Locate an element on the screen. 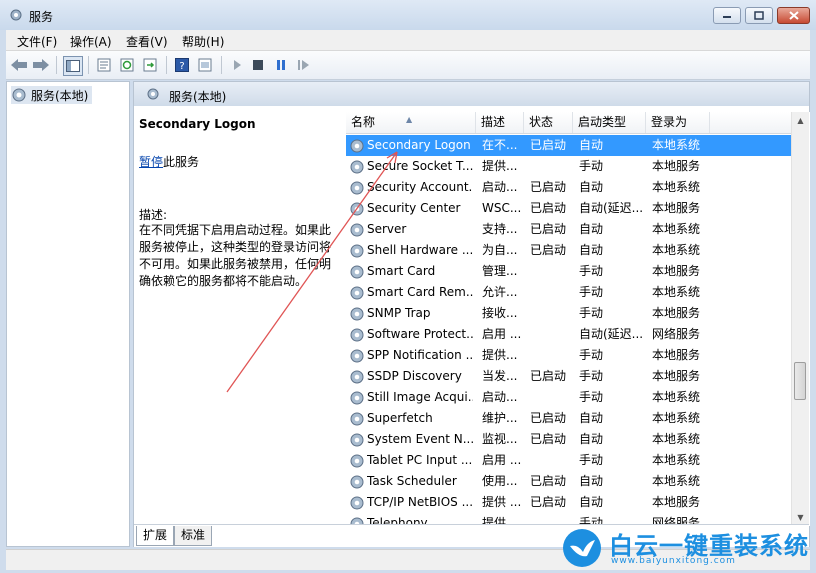 The width and height of the screenshot is (816, 573). table-row: SNMP Trap 接收... 手动 本地服务 is located at coordinates (571, 313).